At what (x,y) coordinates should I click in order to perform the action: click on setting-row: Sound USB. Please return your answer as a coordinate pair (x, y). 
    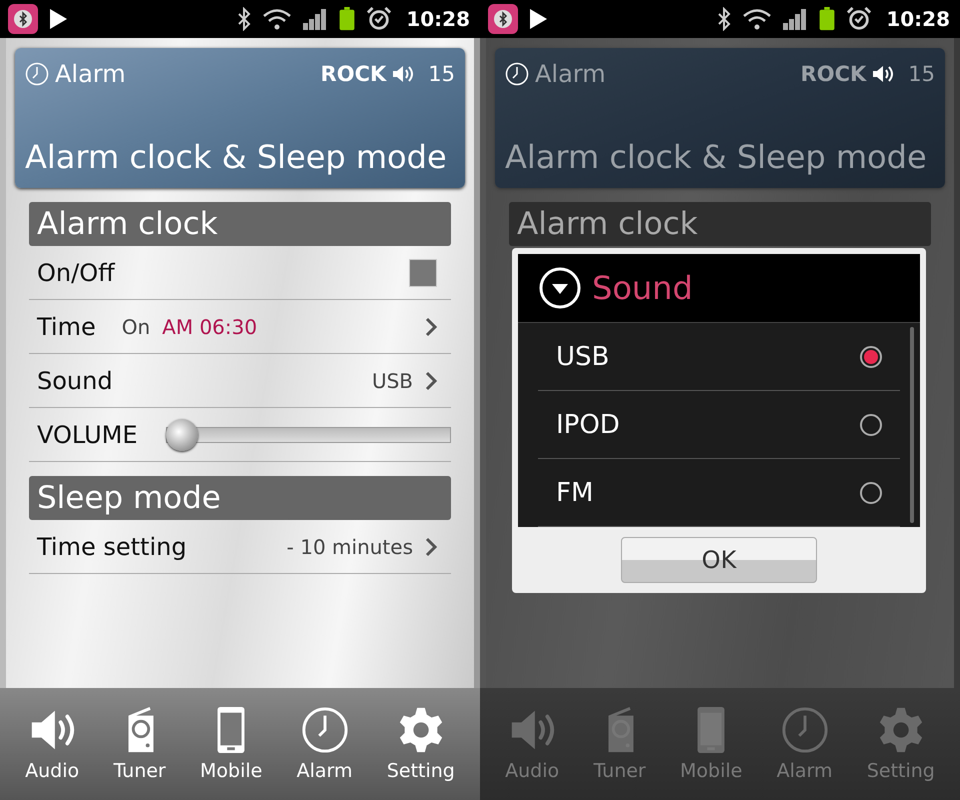
    Looking at the image, I should click on (240, 381).